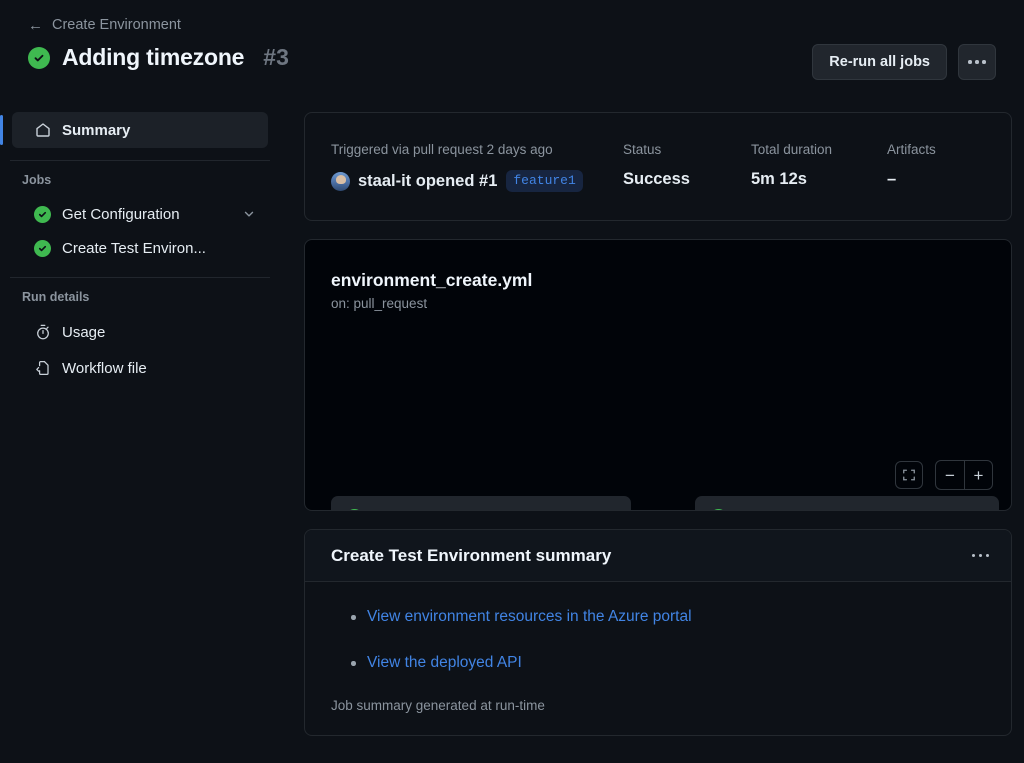 The image size is (1024, 763). I want to click on status-value: Success, so click(656, 179).